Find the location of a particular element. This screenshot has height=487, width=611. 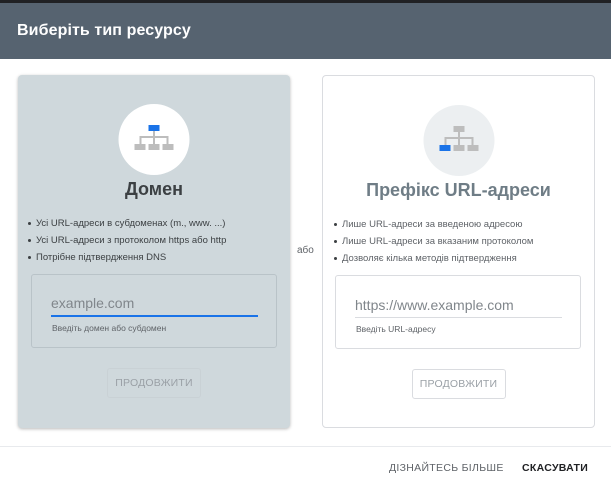

domain-tree-icon is located at coordinates (154, 137).